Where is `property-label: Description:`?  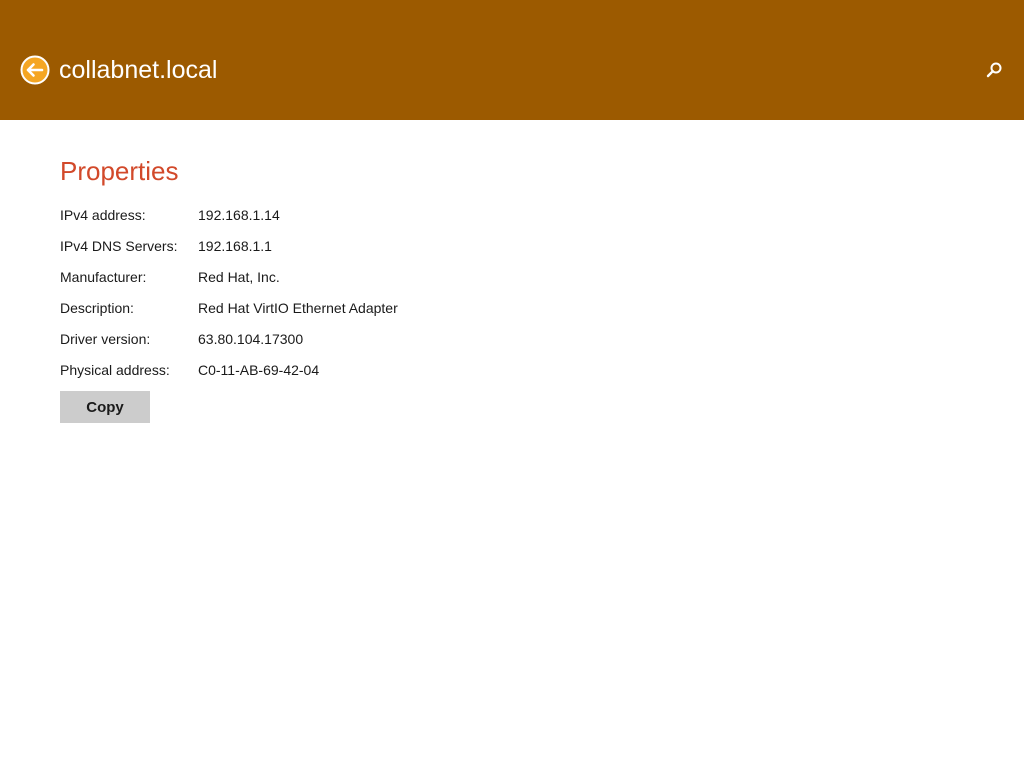 property-label: Description: is located at coordinates (97, 308).